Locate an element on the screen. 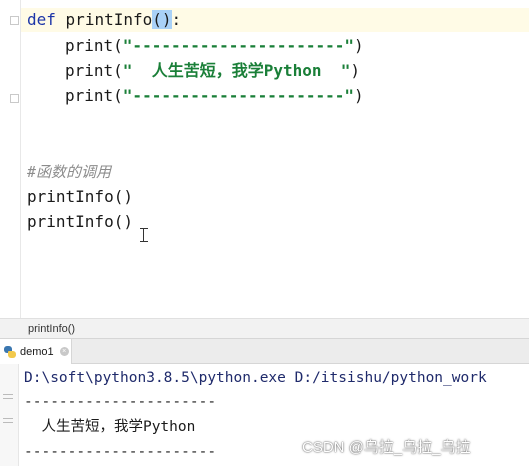  code-line-print-1: print("----------------------") is located at coordinates (214, 46).